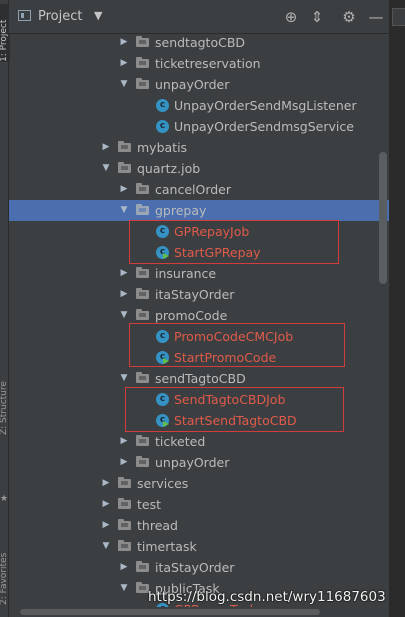 The width and height of the screenshot is (405, 617). I want to click on watermark: https://blog.csdn.net/wry11687603, so click(267, 597).